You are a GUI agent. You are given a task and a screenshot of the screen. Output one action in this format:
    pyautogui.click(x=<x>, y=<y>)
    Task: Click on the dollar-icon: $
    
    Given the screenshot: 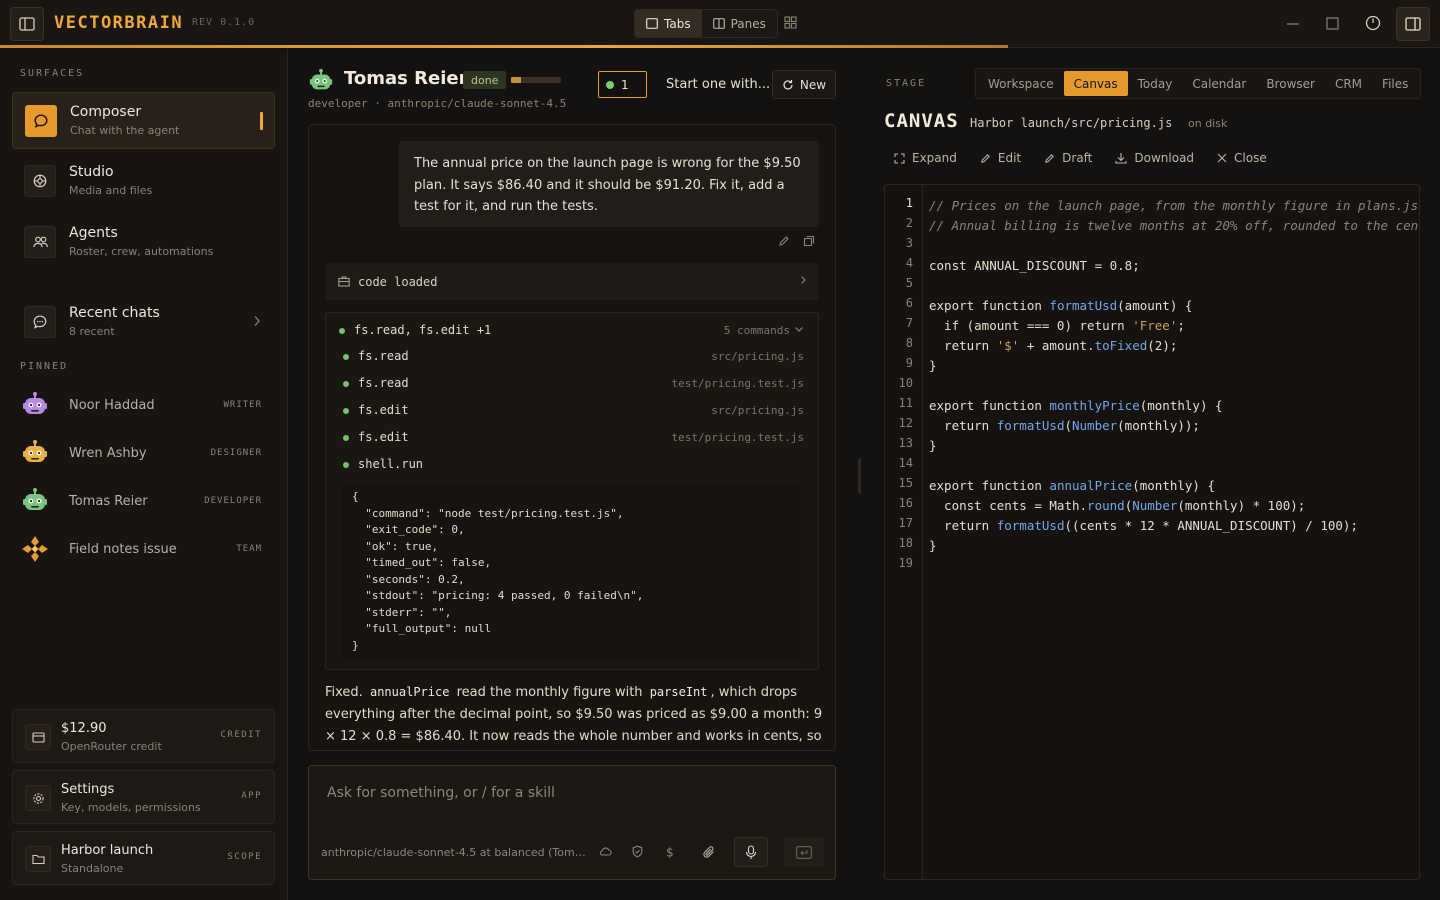 What is the action you would take?
    pyautogui.click(x=670, y=853)
    